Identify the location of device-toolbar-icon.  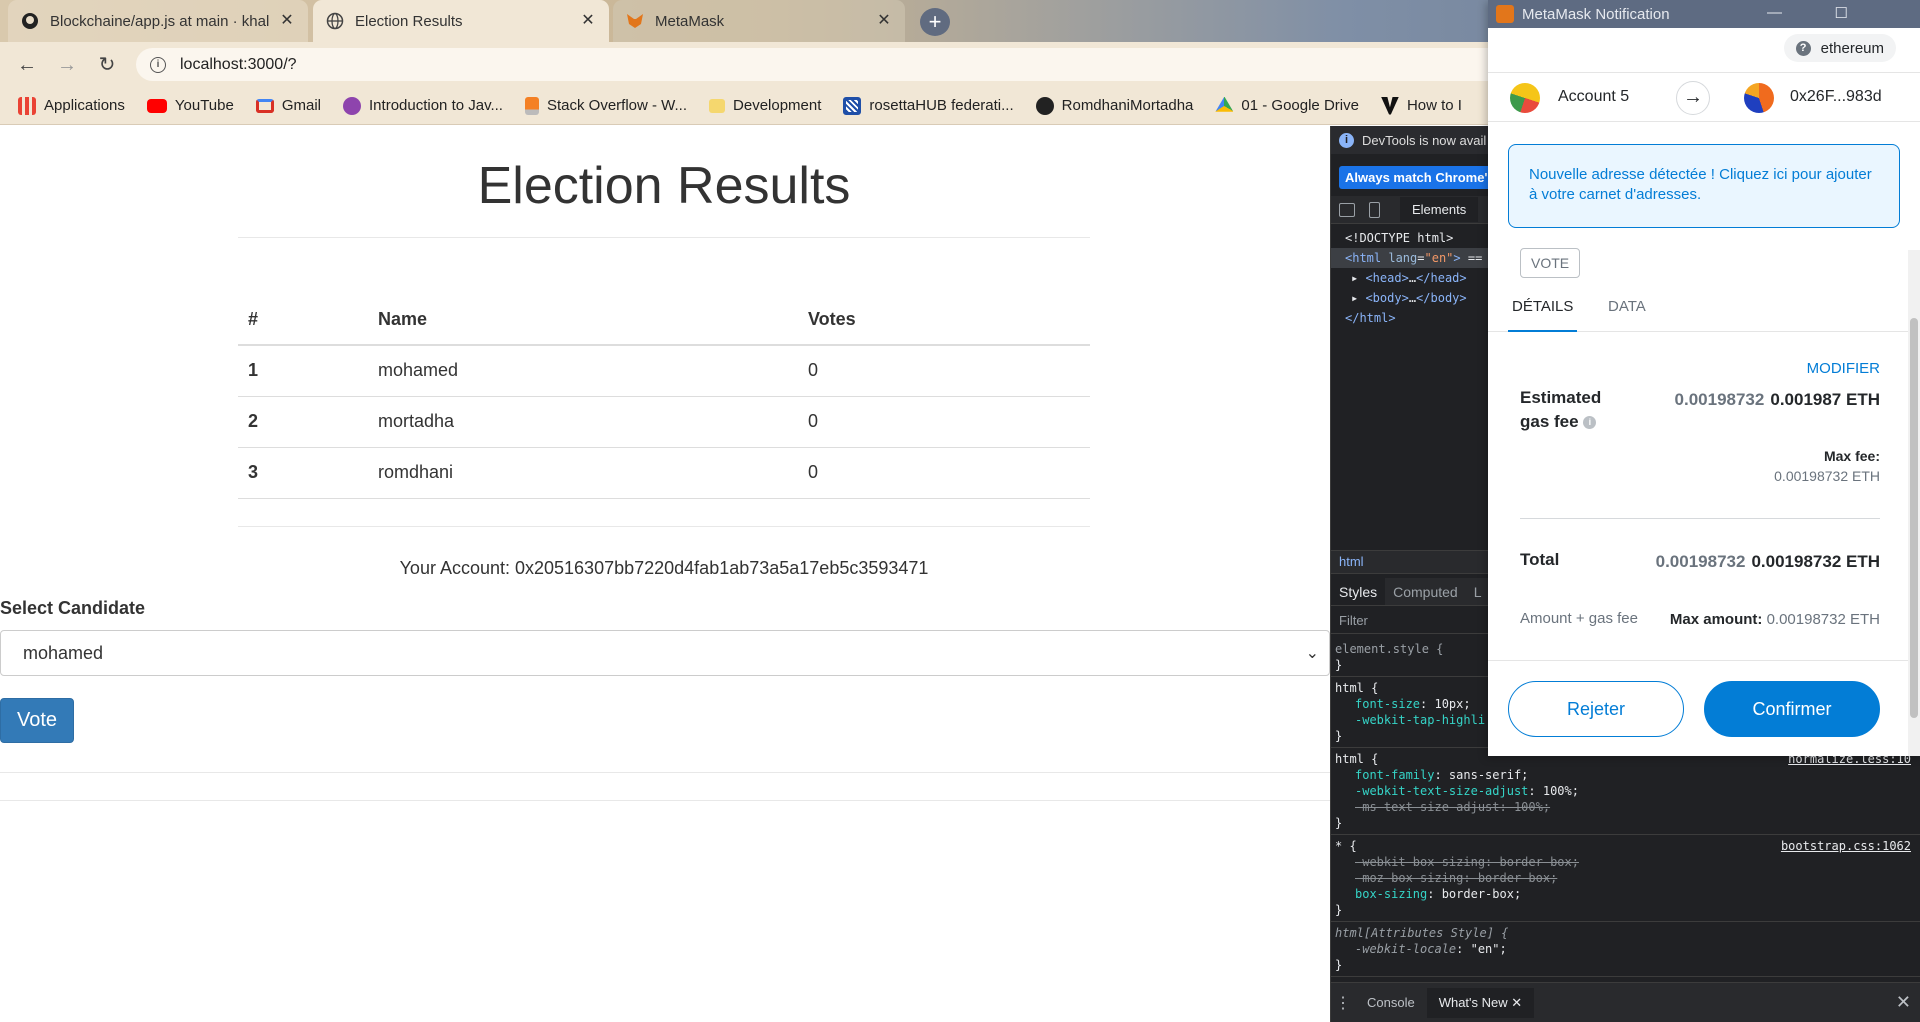
(1374, 209).